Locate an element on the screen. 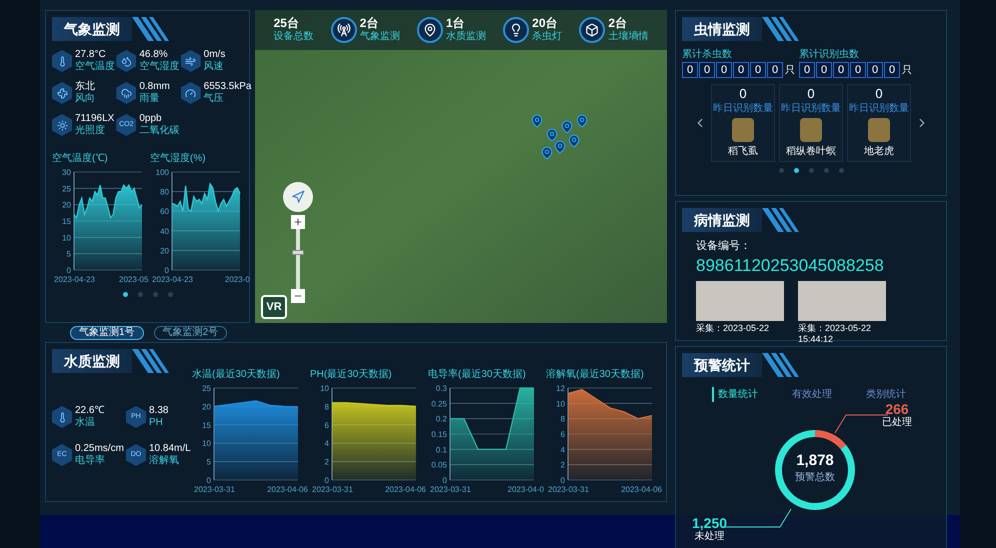  stats-tab: 数量统计 is located at coordinates (735, 394).